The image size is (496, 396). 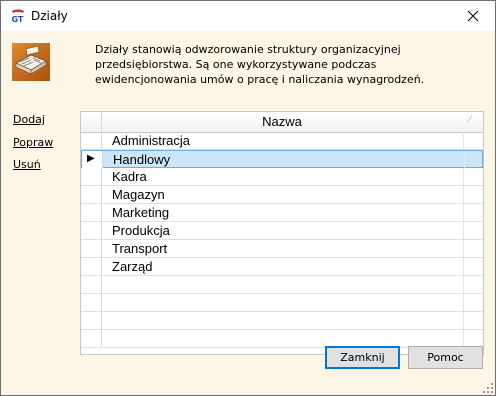 I want to click on close-window-button, so click(x=473, y=16).